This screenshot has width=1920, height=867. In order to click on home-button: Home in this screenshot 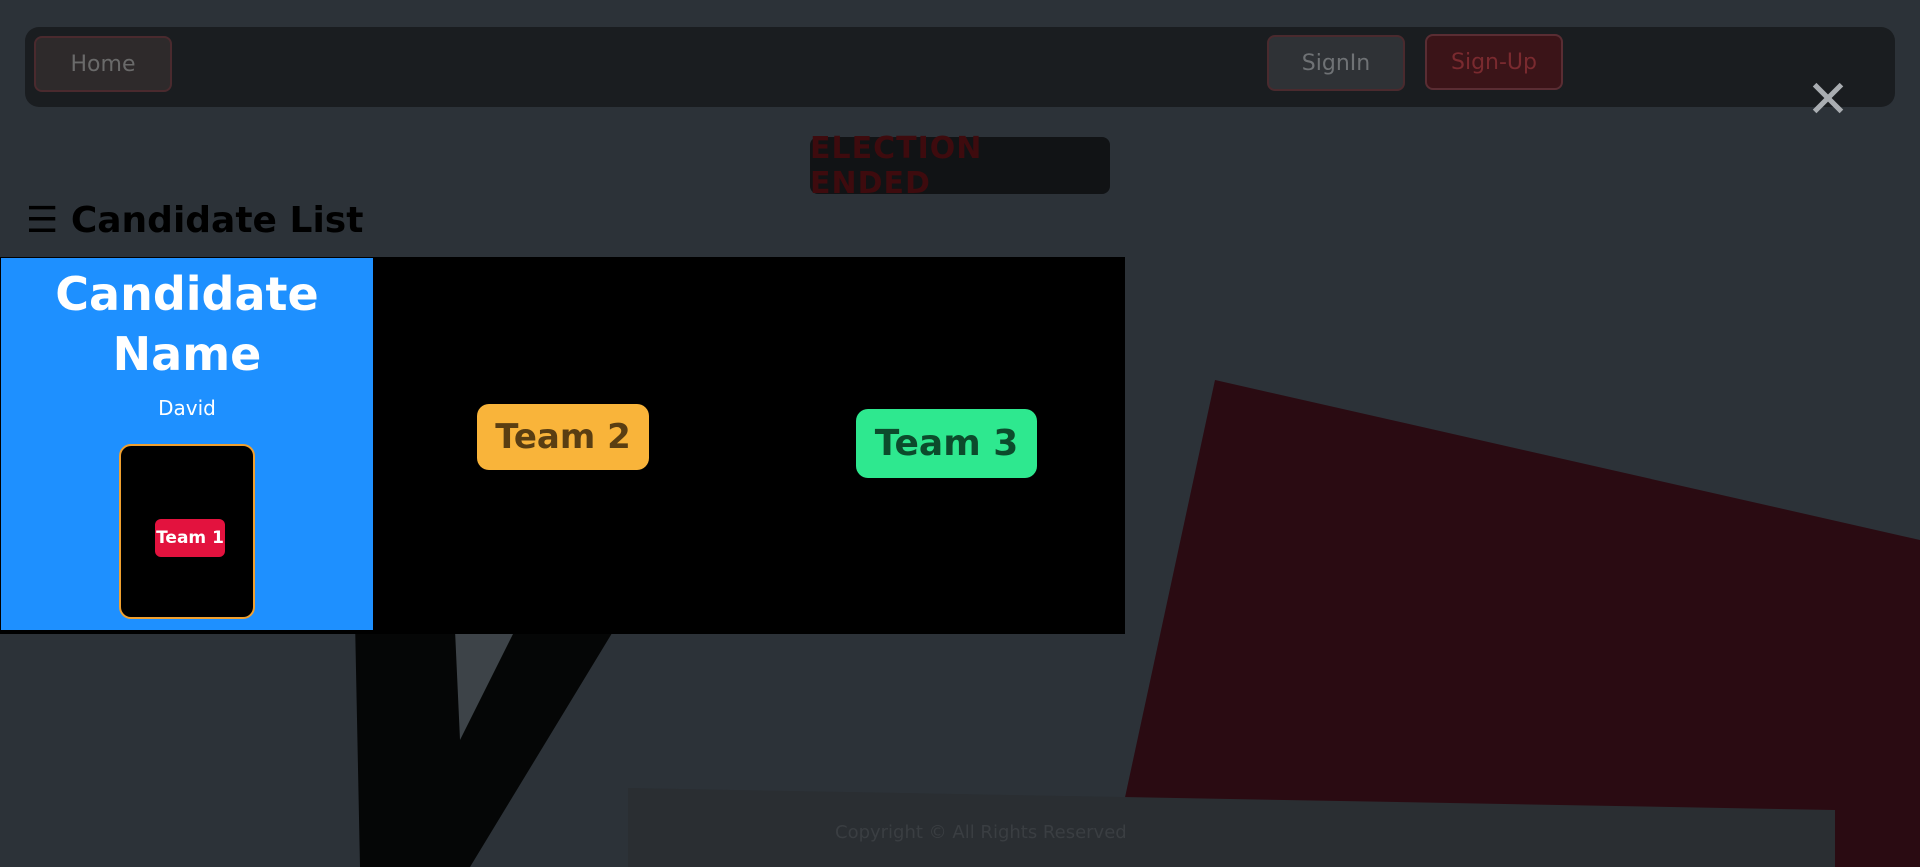, I will do `click(103, 64)`.